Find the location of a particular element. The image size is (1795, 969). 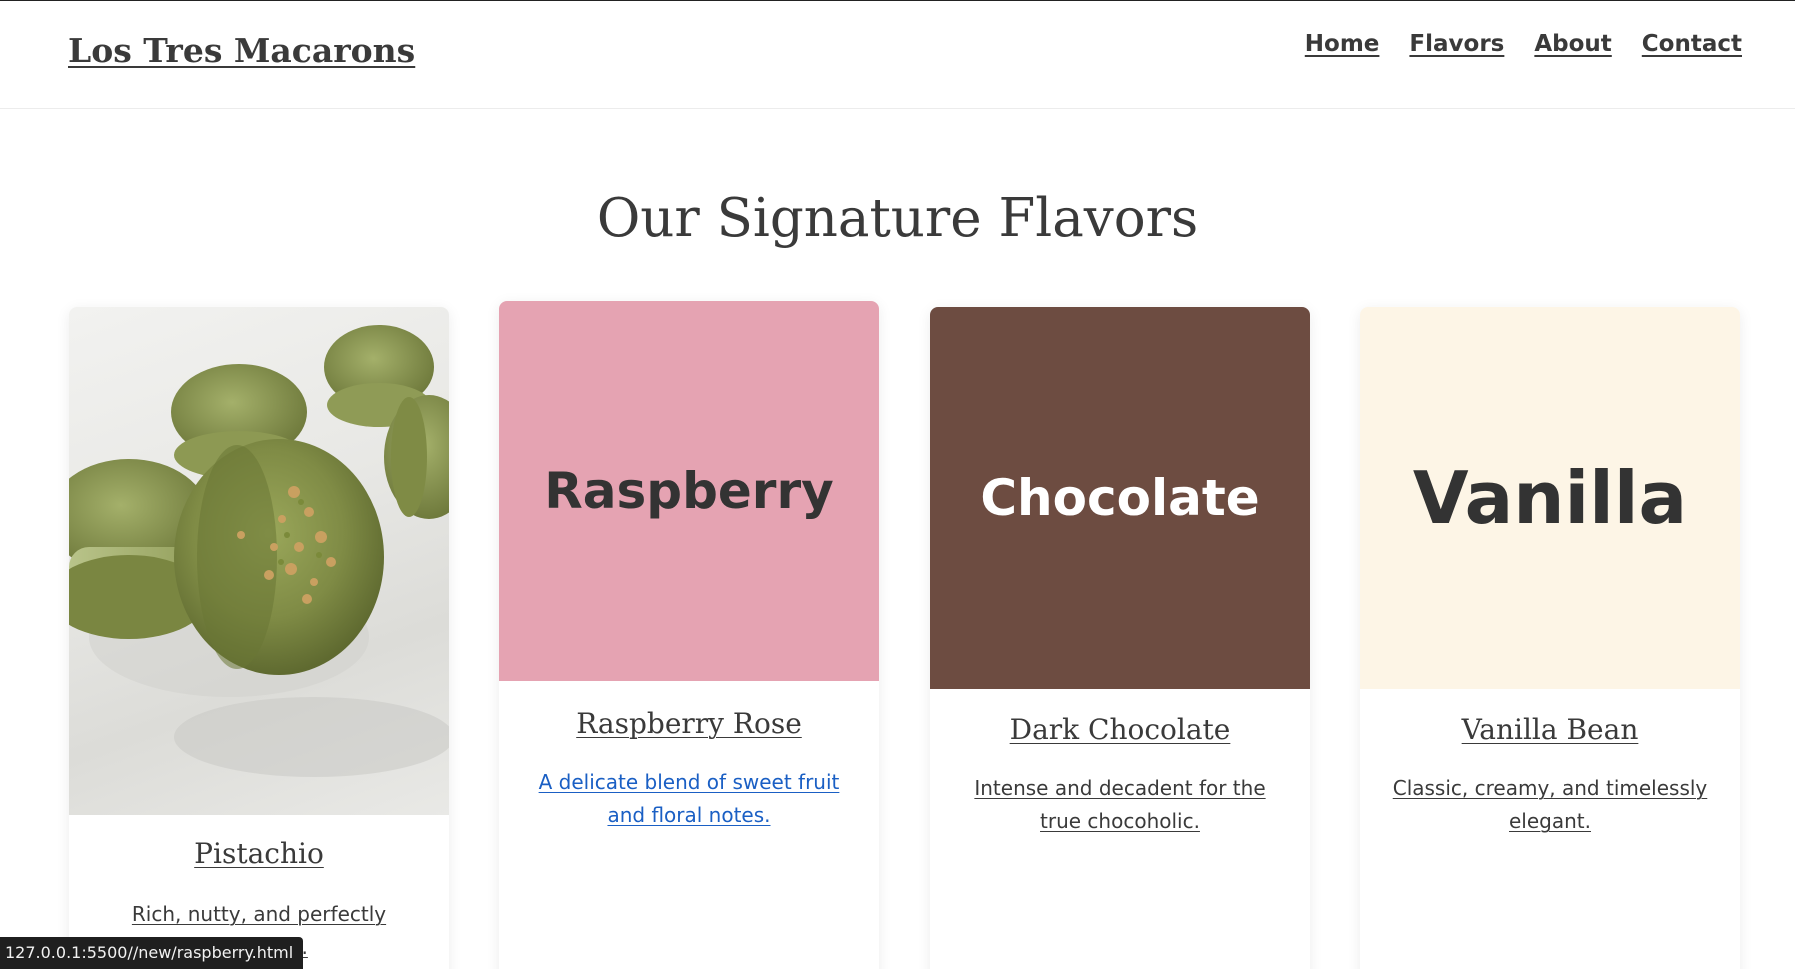

nav-about-link: About is located at coordinates (1572, 44).